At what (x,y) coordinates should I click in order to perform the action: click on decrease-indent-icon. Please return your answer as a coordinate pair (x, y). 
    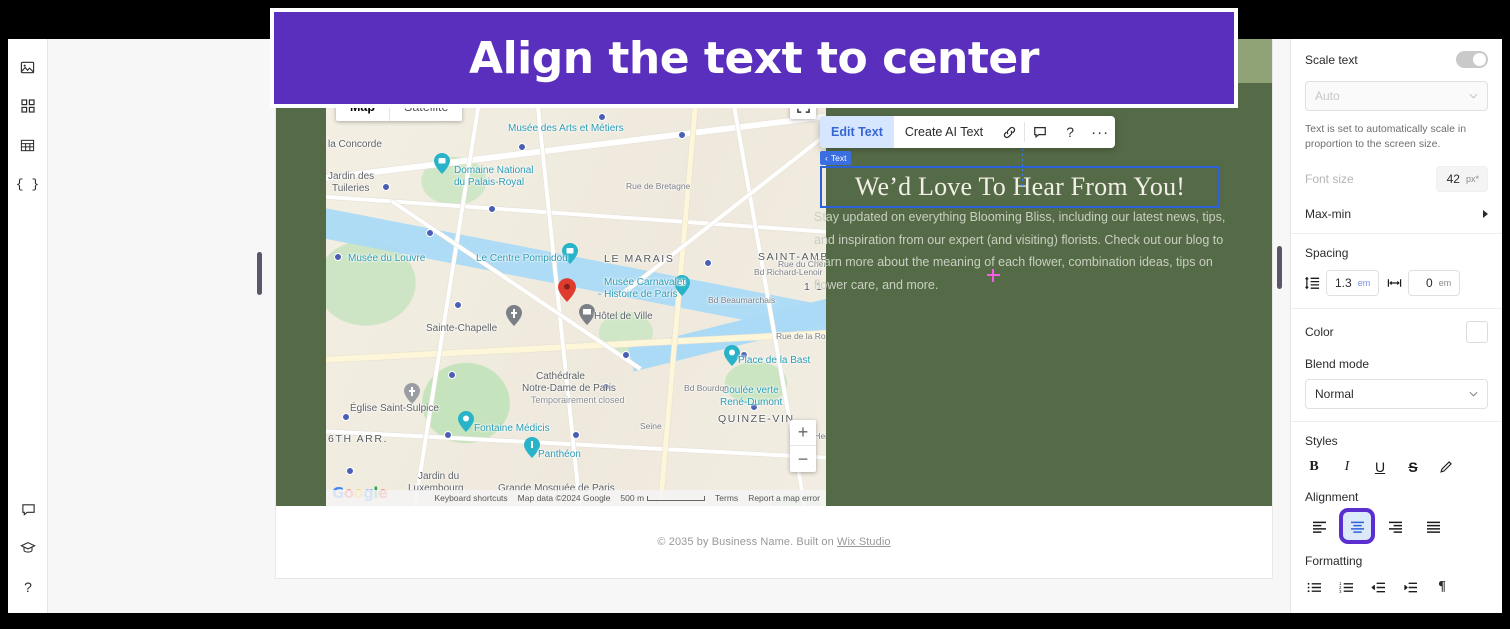
    Looking at the image, I should click on (1378, 587).